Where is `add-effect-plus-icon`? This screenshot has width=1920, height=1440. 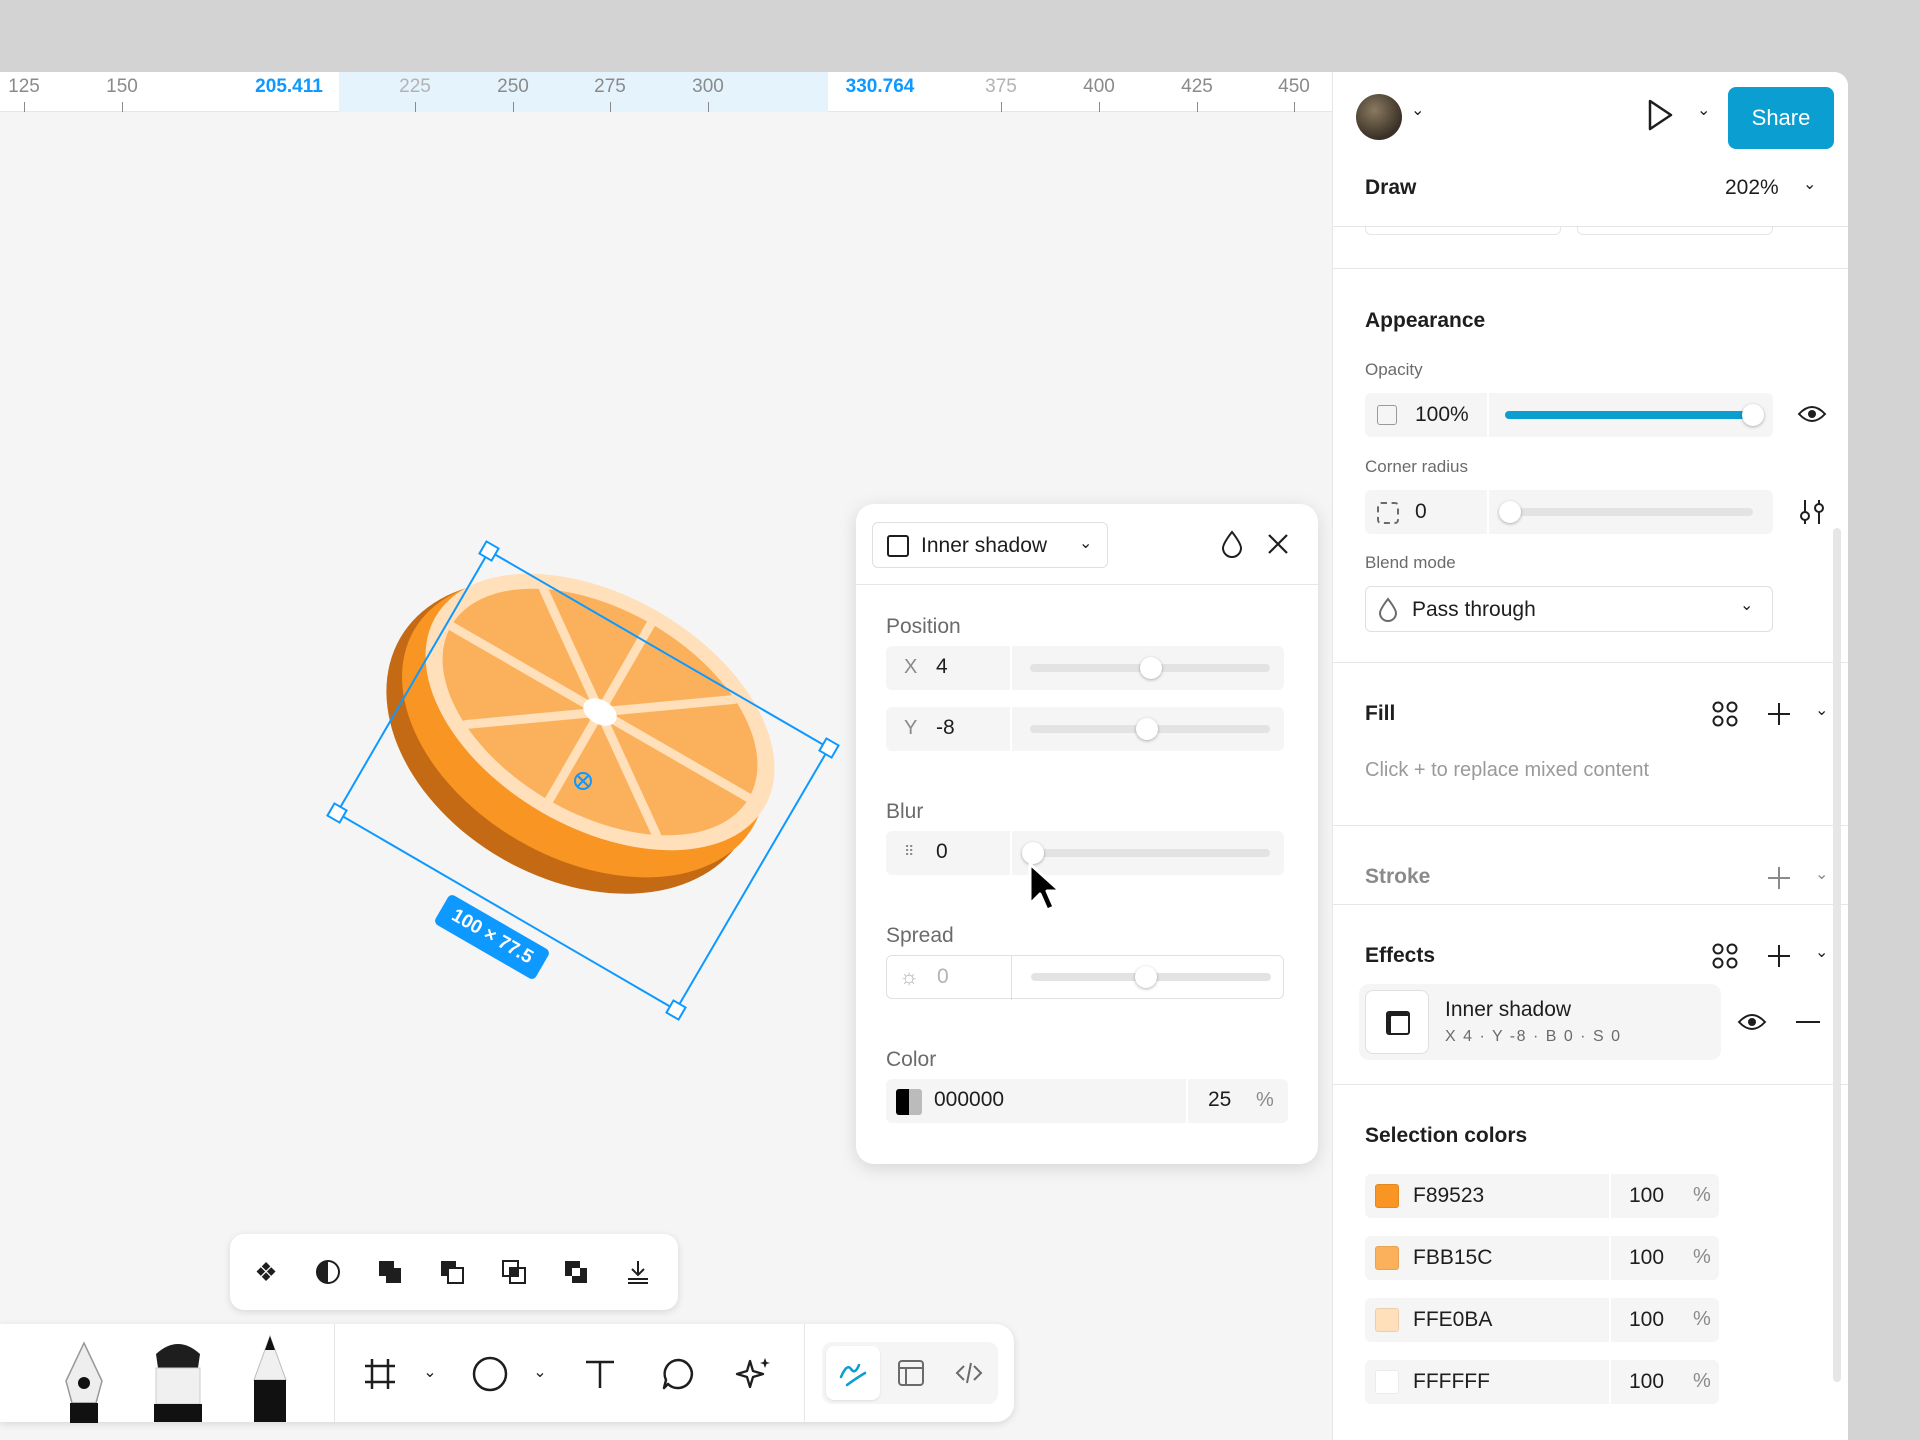
add-effect-plus-icon is located at coordinates (1779, 956).